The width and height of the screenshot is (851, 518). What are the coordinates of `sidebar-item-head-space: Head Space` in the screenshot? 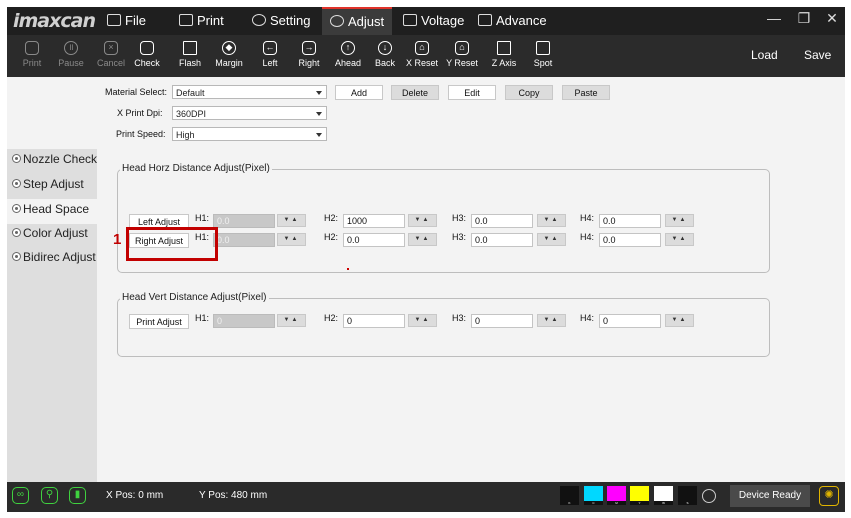 It's located at (50, 209).